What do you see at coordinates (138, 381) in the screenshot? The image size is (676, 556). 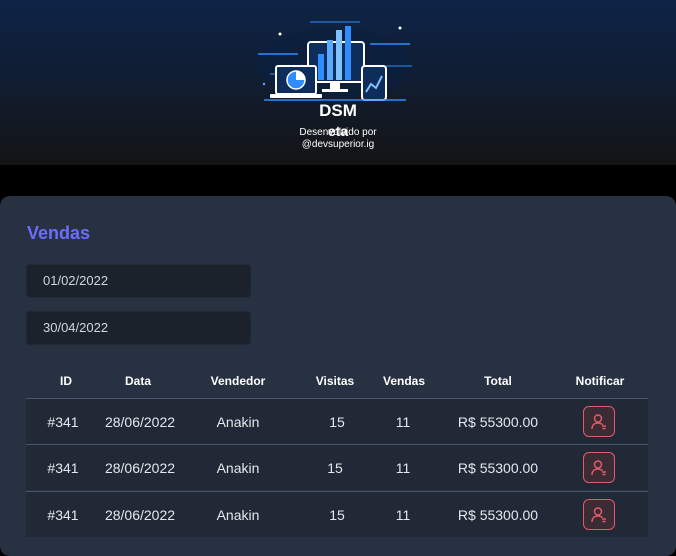 I see `column-header-date: Data` at bounding box center [138, 381].